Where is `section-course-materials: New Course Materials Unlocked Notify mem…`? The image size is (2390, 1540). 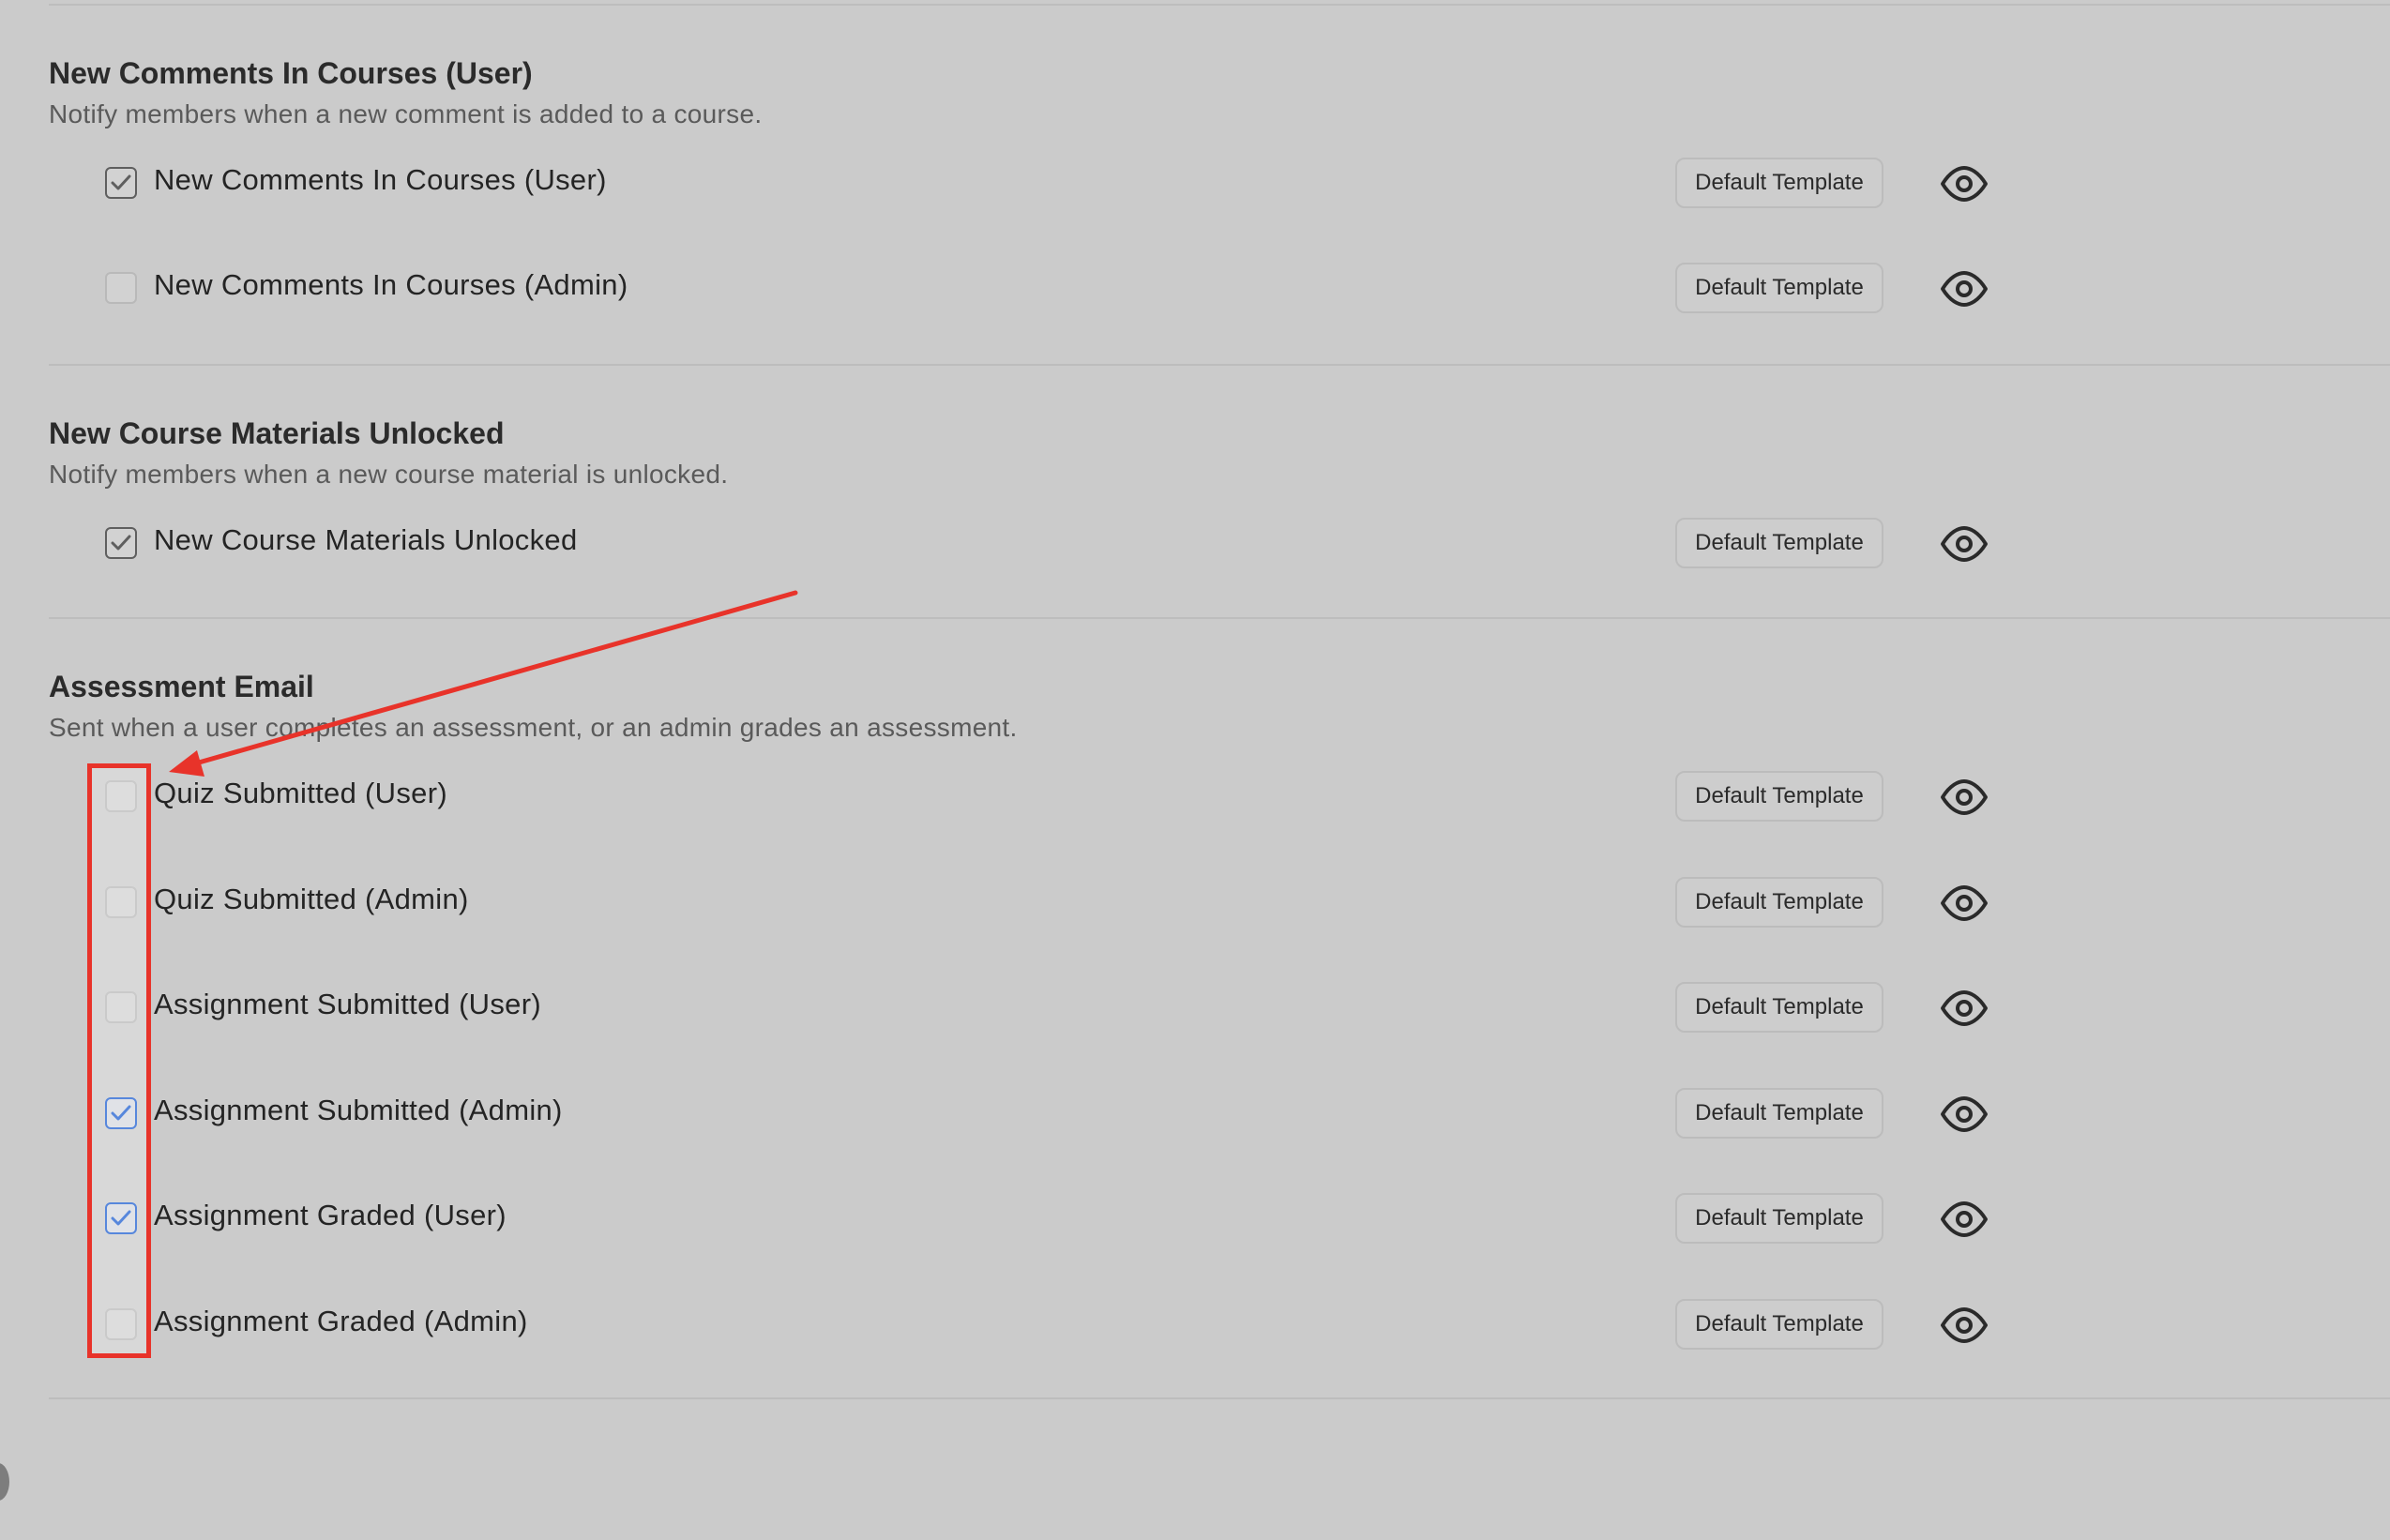 section-course-materials: New Course Materials Unlocked Notify mem… is located at coordinates (1174, 516).